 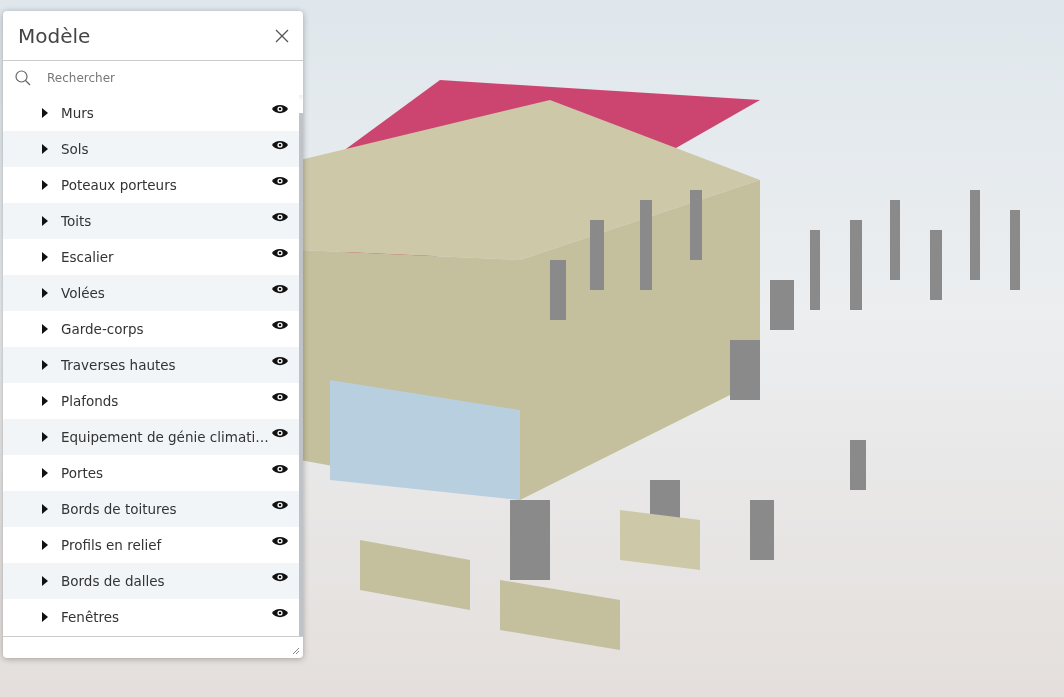 I want to click on item-label: Sols, so click(x=75, y=149).